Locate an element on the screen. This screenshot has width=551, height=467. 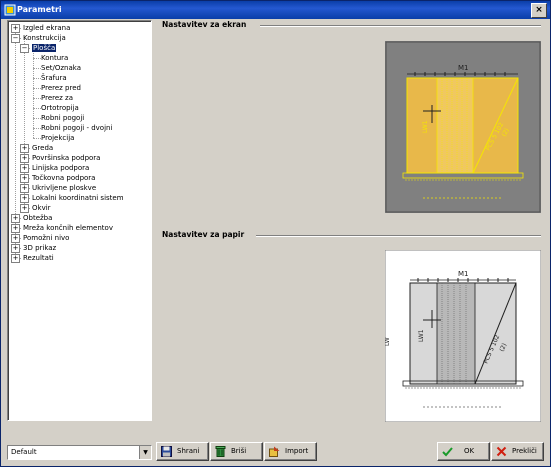
window-title: Parametri is located at coordinates (39, 9).